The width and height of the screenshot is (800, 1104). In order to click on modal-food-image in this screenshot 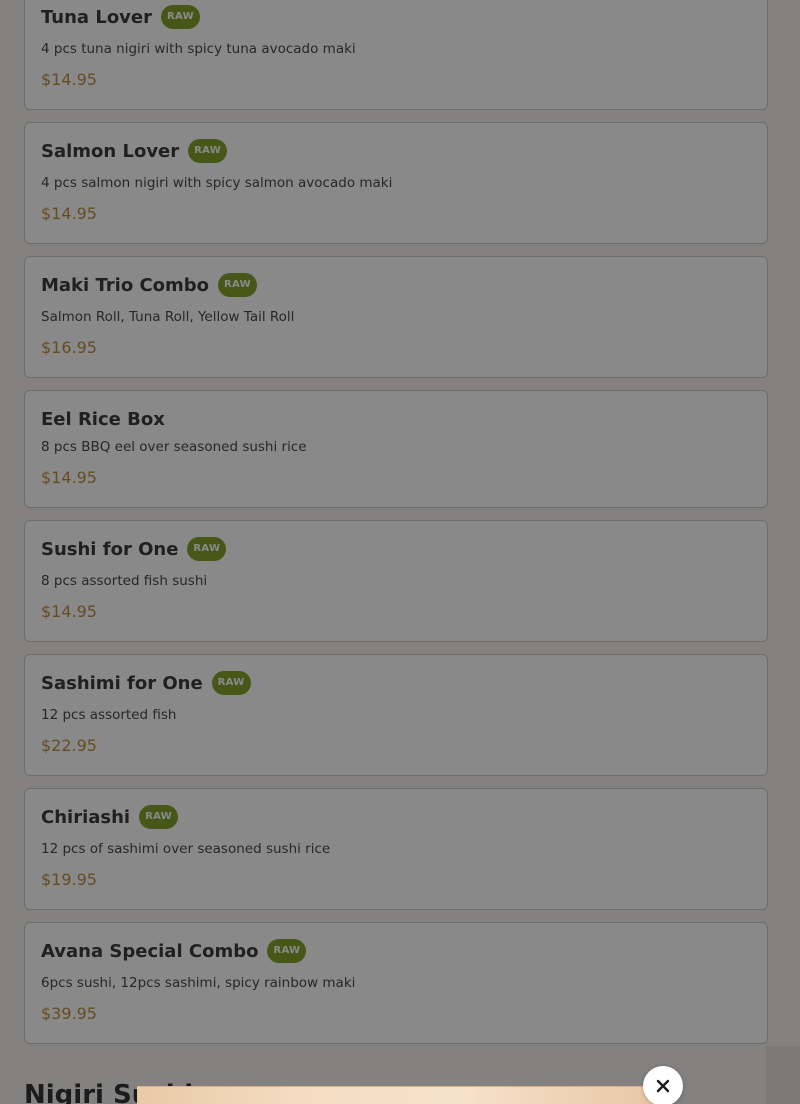, I will do `click(401, 1095)`.